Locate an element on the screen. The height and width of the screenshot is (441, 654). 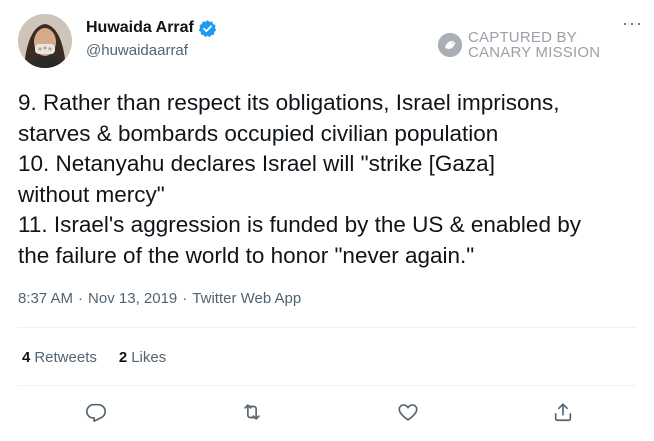
like-icon is located at coordinates (409, 413).